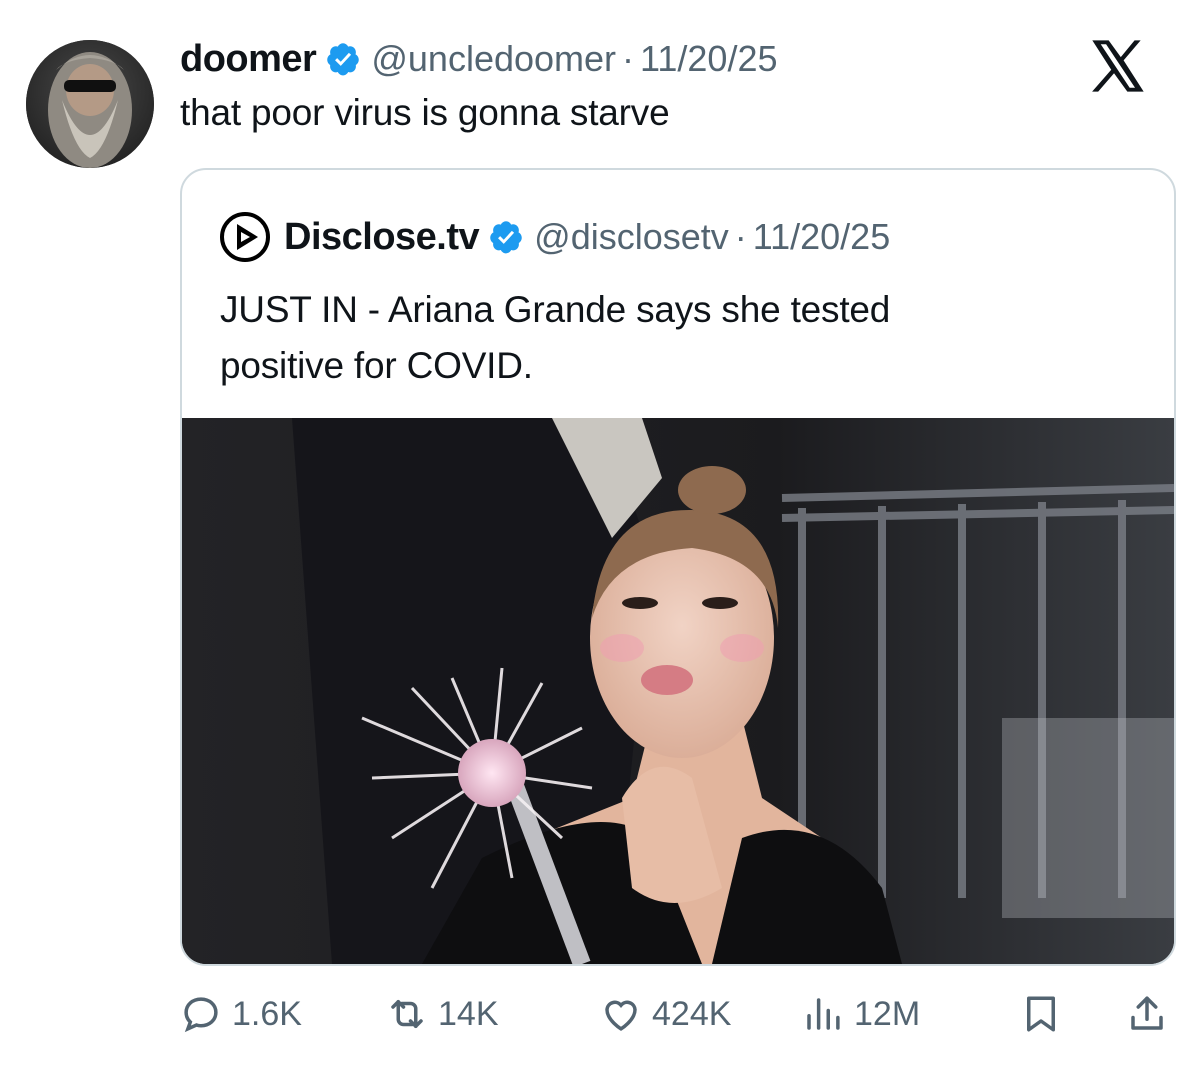  What do you see at coordinates (692, 1013) in the screenshot?
I see `like-count: 424K` at bounding box center [692, 1013].